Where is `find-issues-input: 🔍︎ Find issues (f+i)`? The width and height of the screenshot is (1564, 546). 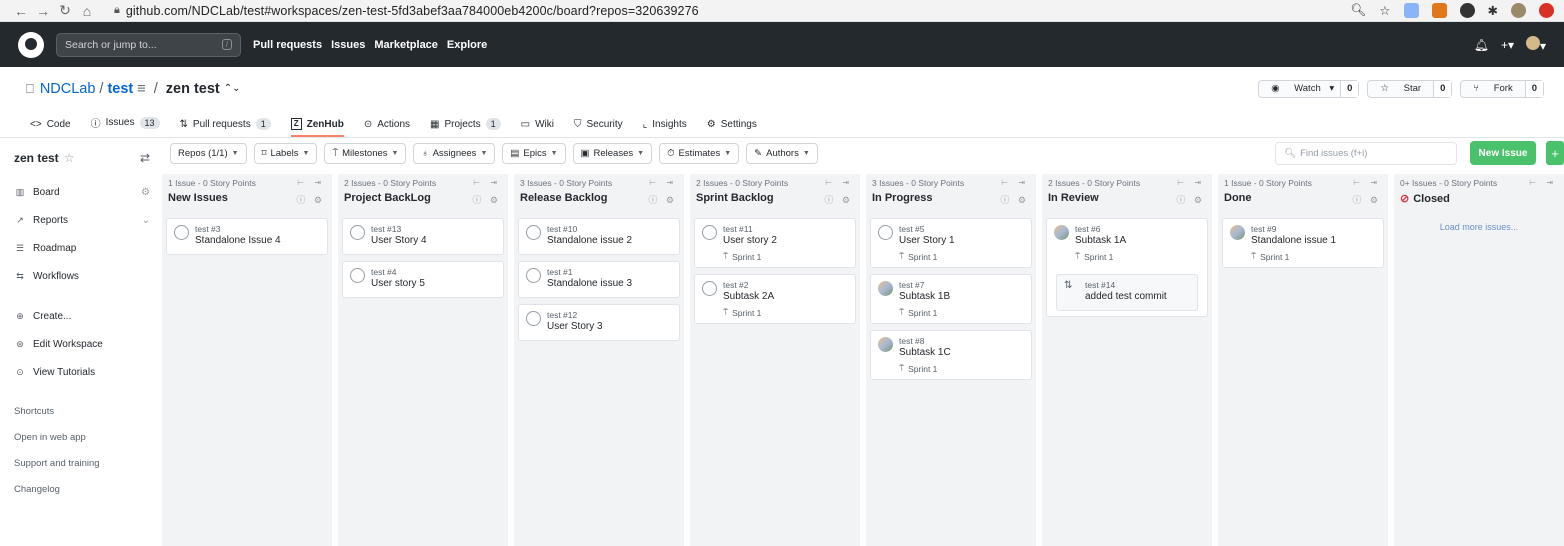 find-issues-input: 🔍︎ Find issues (f+i) is located at coordinates (1366, 153).